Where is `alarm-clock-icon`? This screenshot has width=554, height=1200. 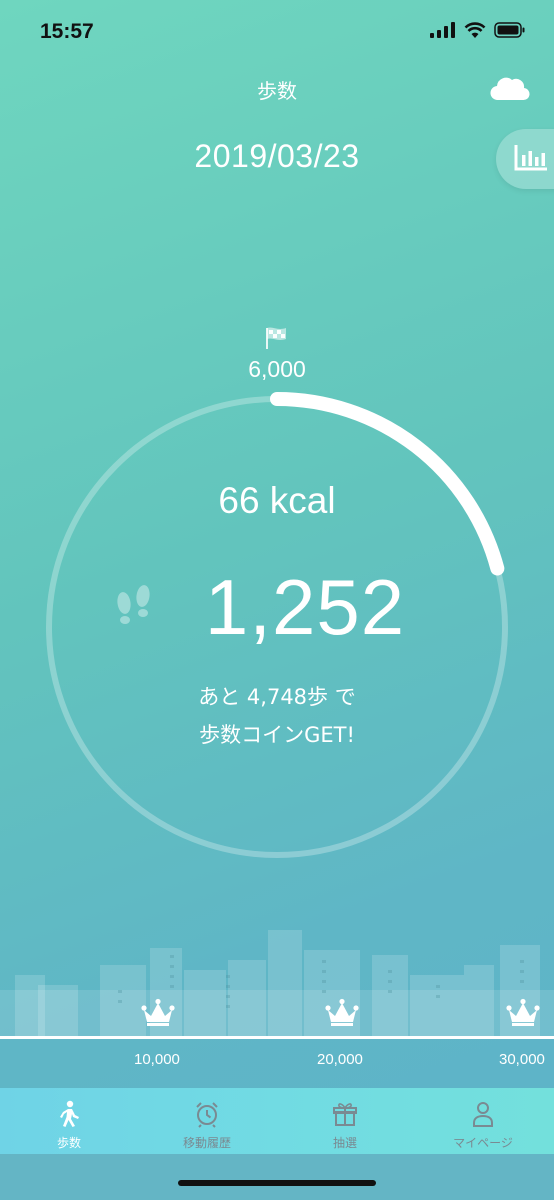
alarm-clock-icon is located at coordinates (207, 1115).